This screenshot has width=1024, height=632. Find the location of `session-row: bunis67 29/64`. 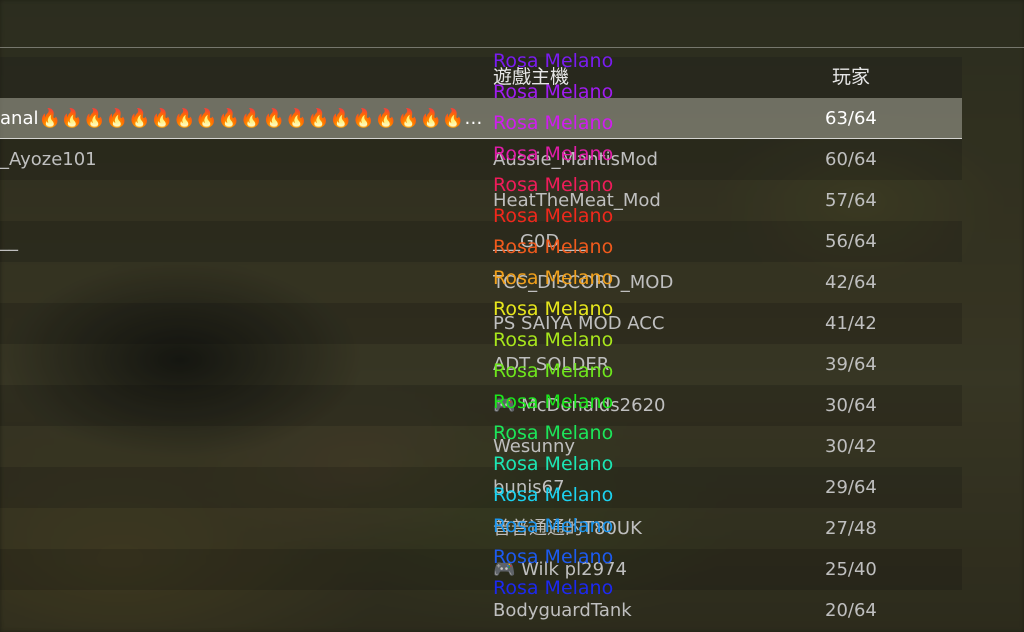

session-row: bunis67 29/64 is located at coordinates (481, 487).